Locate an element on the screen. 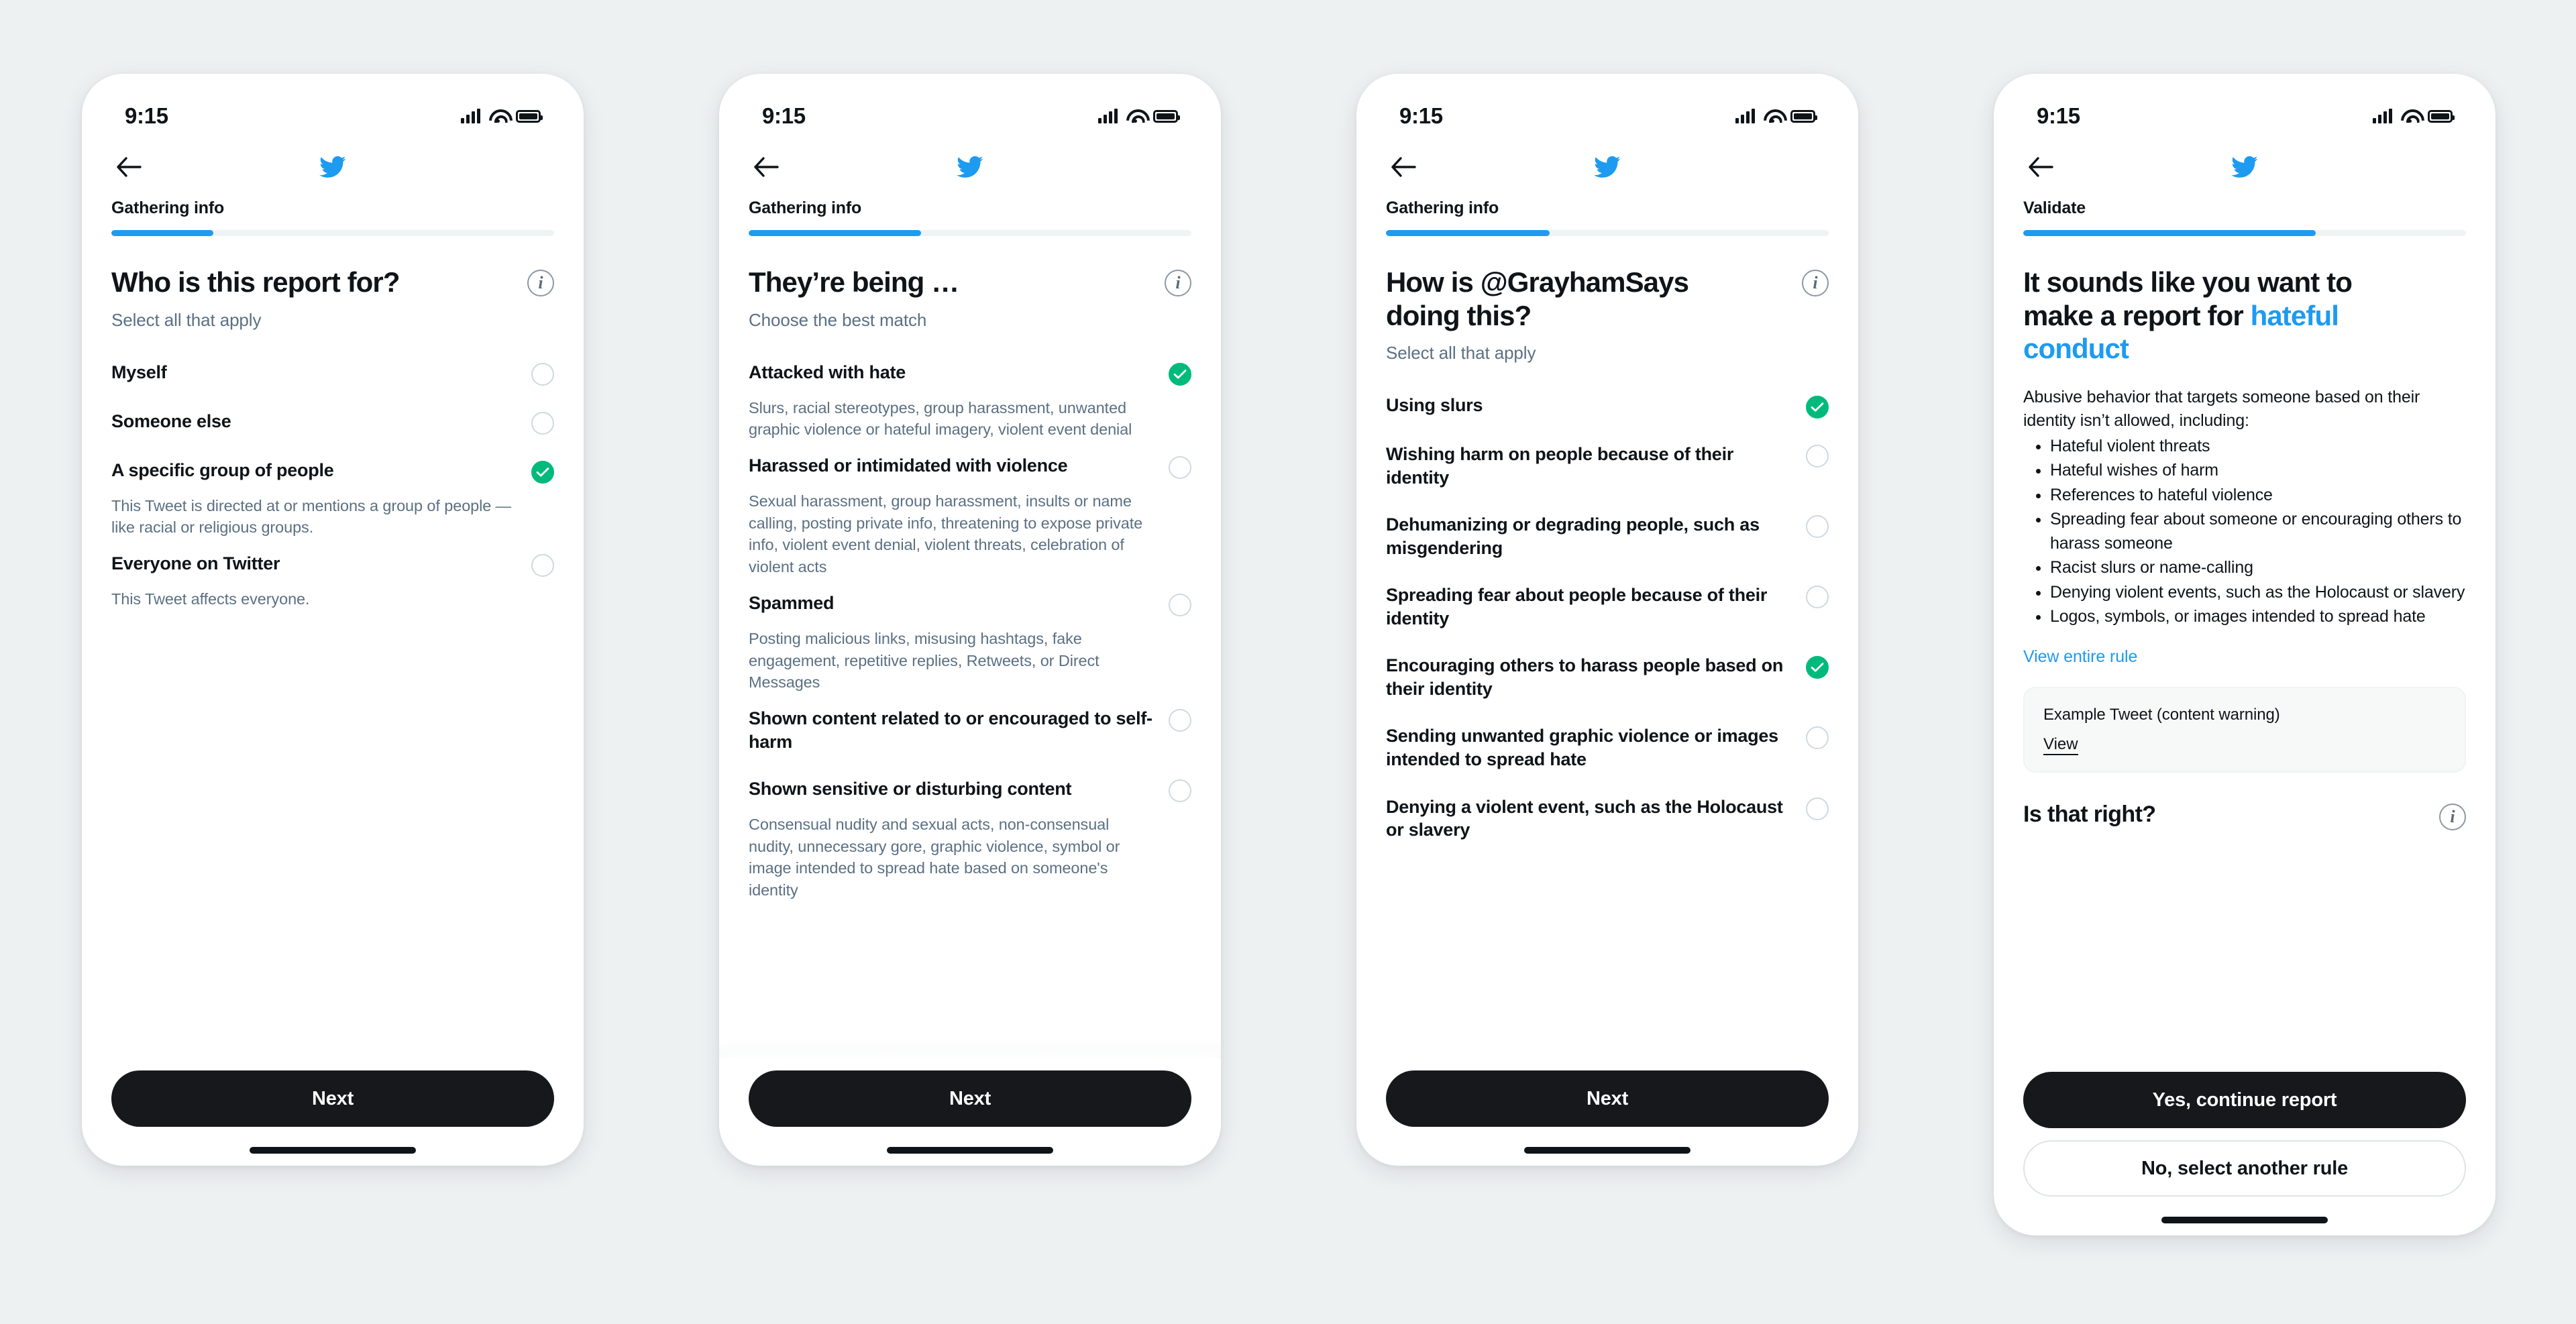 The width and height of the screenshot is (2576, 1324). option-row: Using slurs is located at coordinates (1607, 406).